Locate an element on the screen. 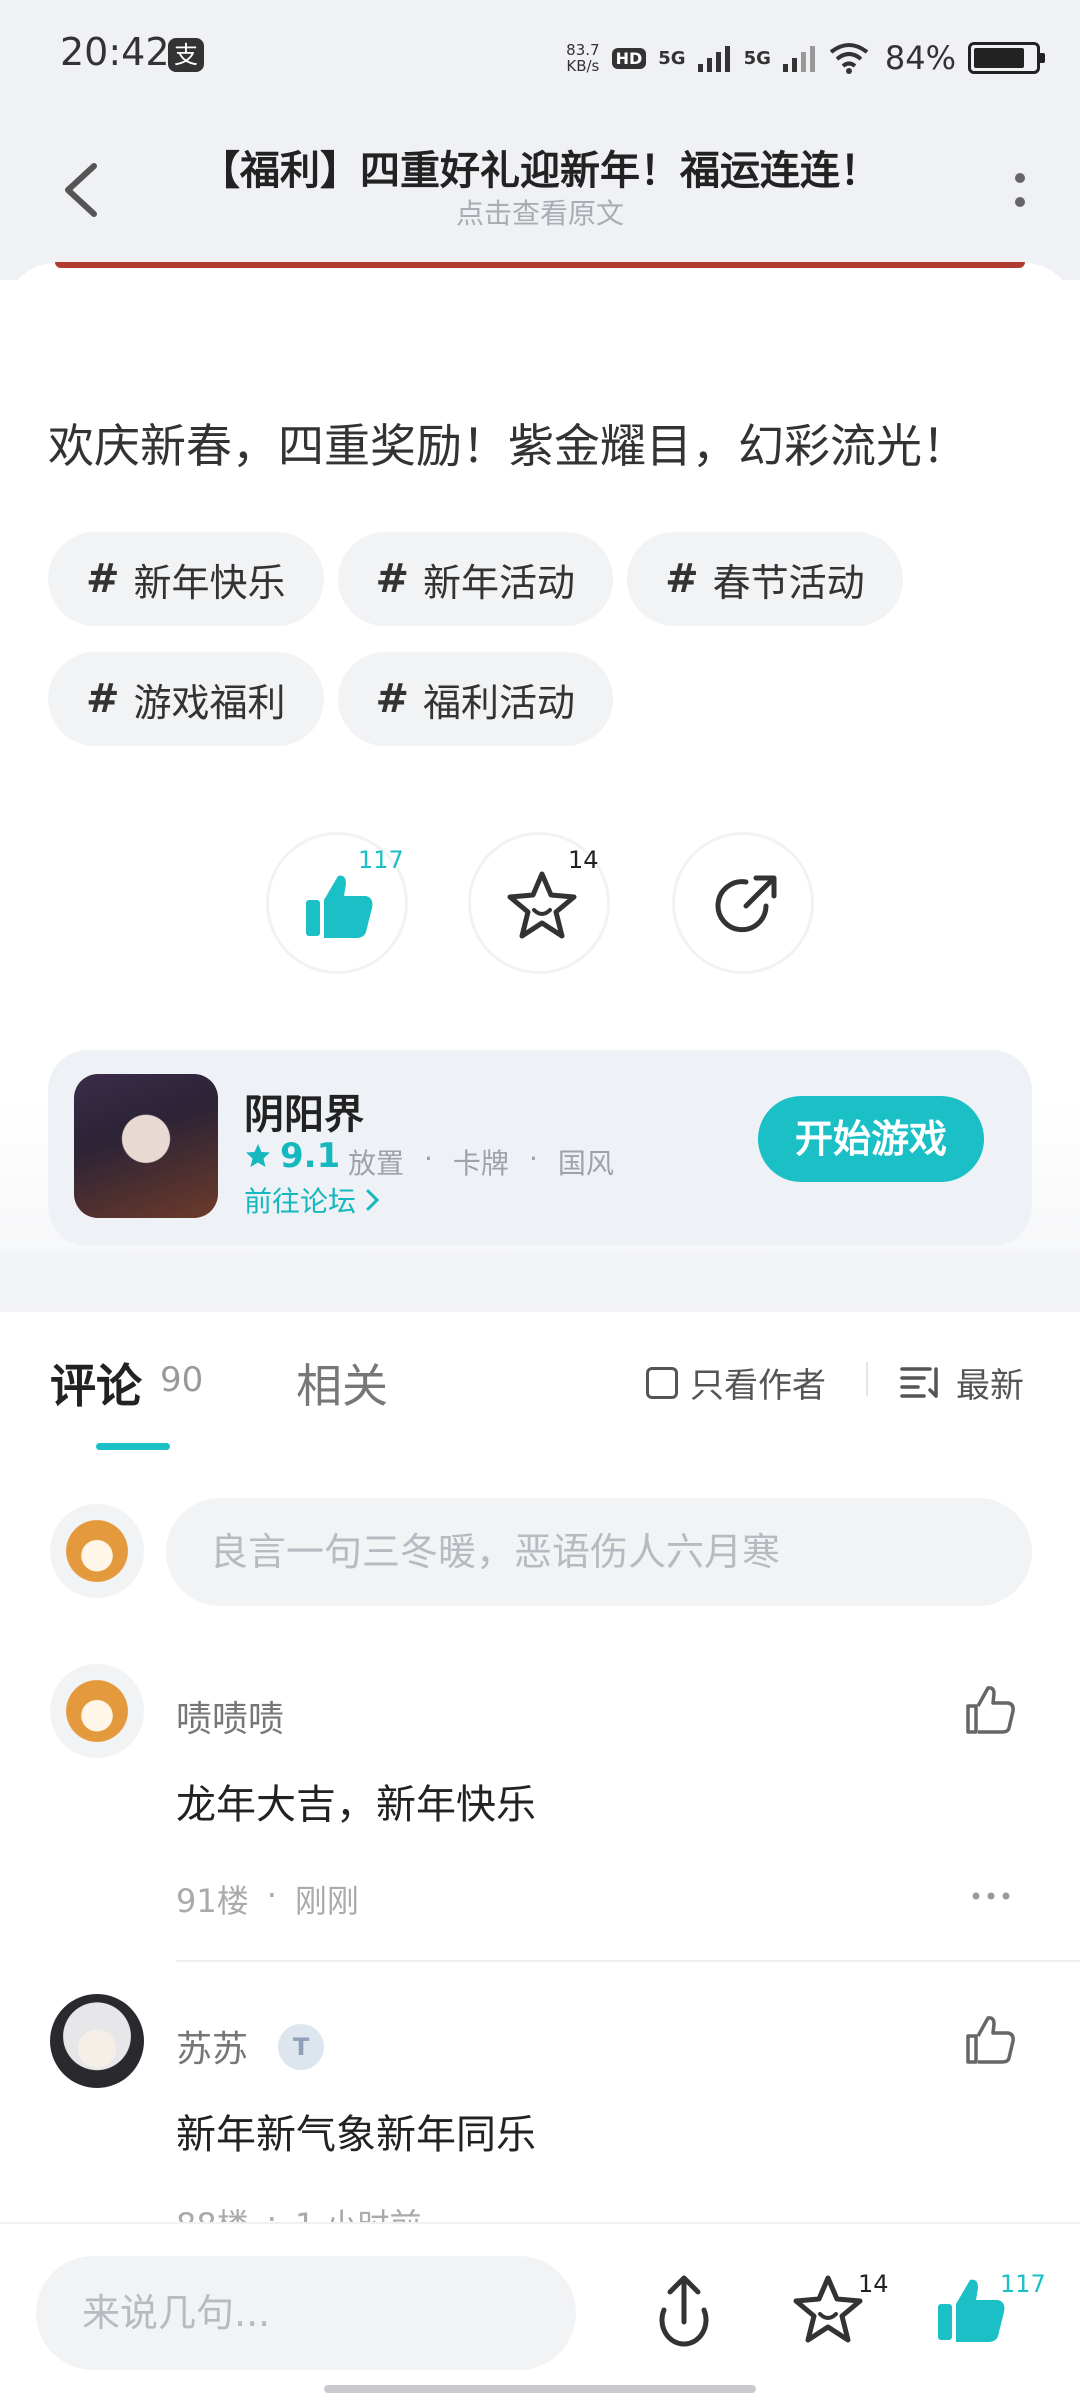 The width and height of the screenshot is (1080, 2400). status-icons: 83.7 KB/s HD 5G 5G 84% is located at coordinates (805, 58).